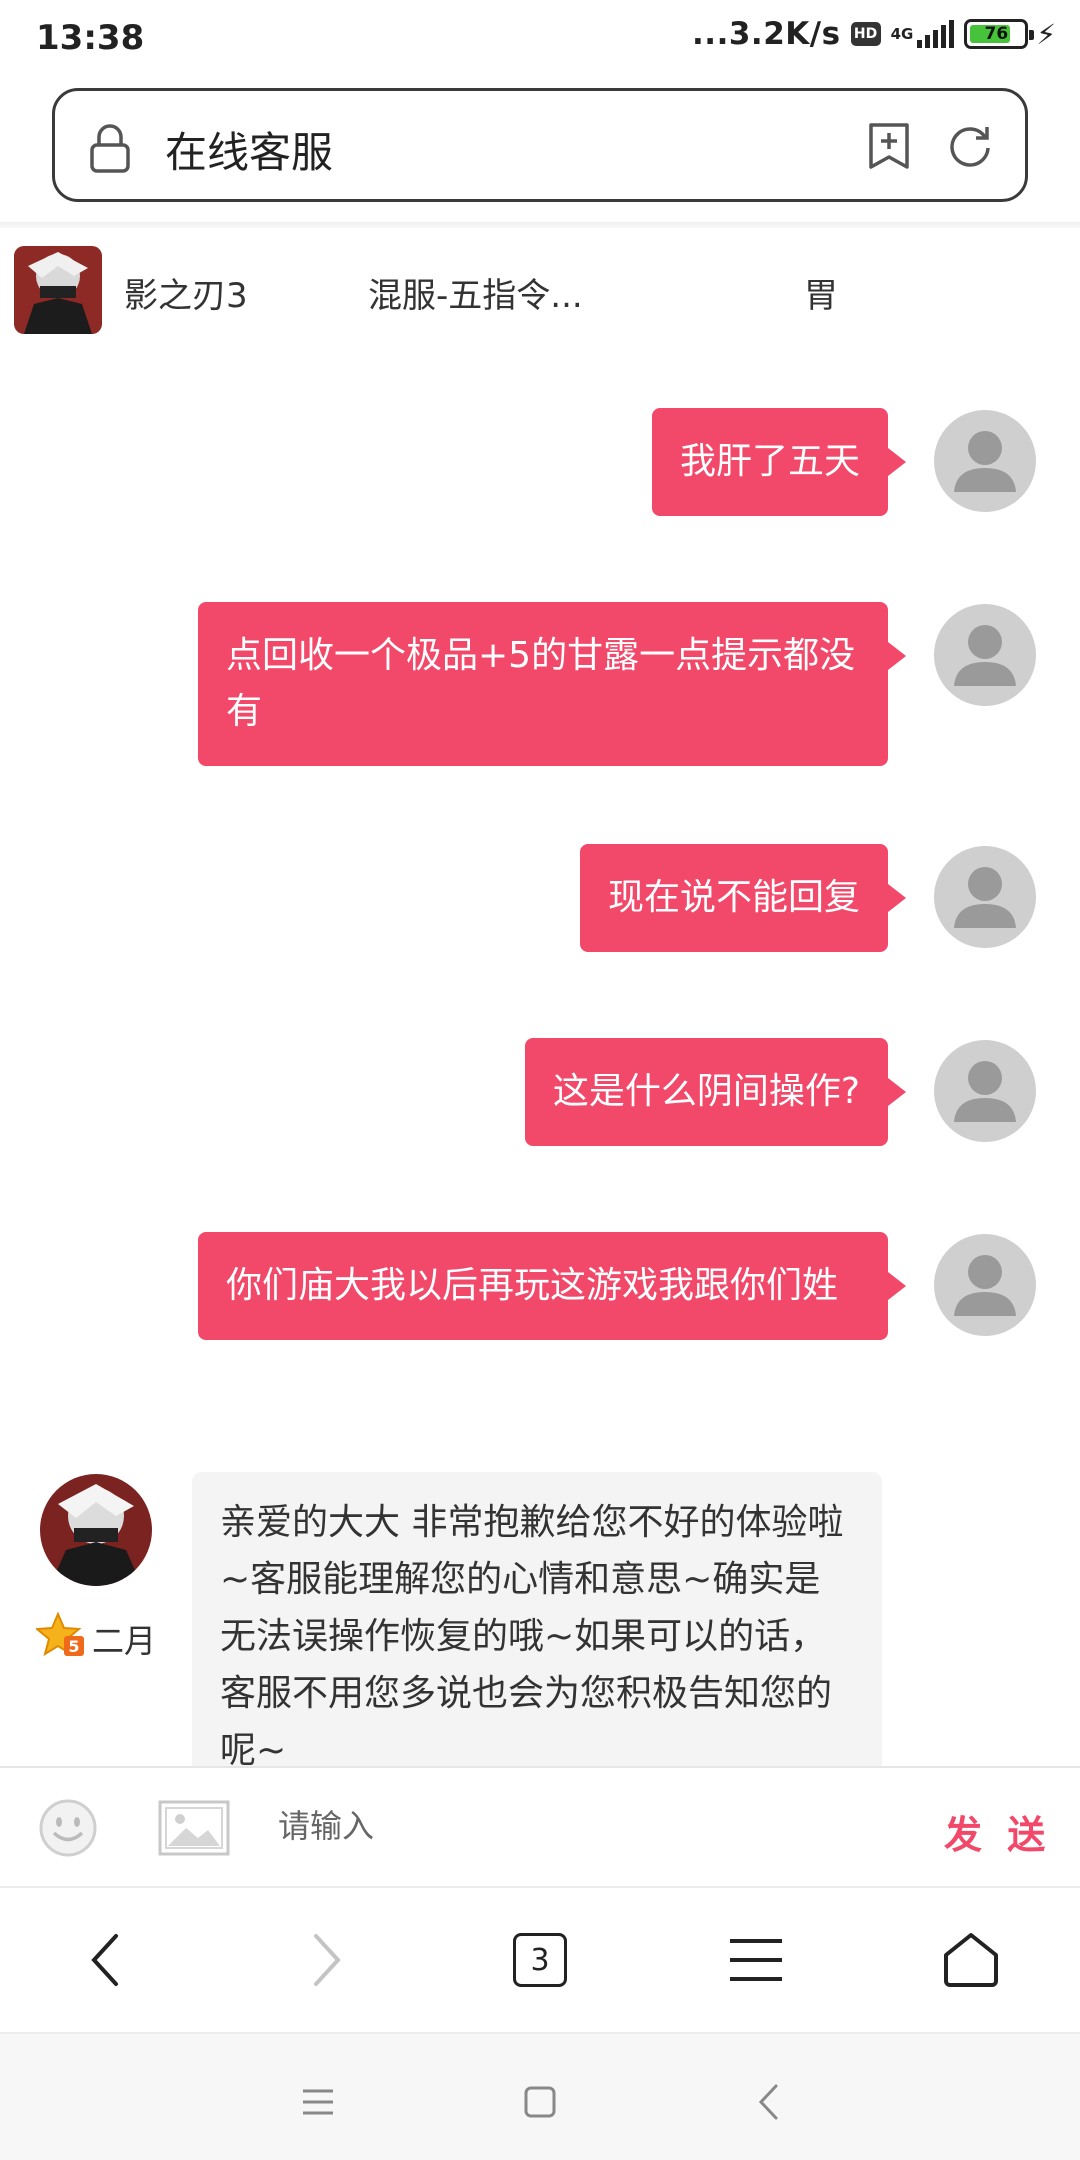  Describe the element at coordinates (326, 1960) in the screenshot. I see `chevron-right-icon` at that location.